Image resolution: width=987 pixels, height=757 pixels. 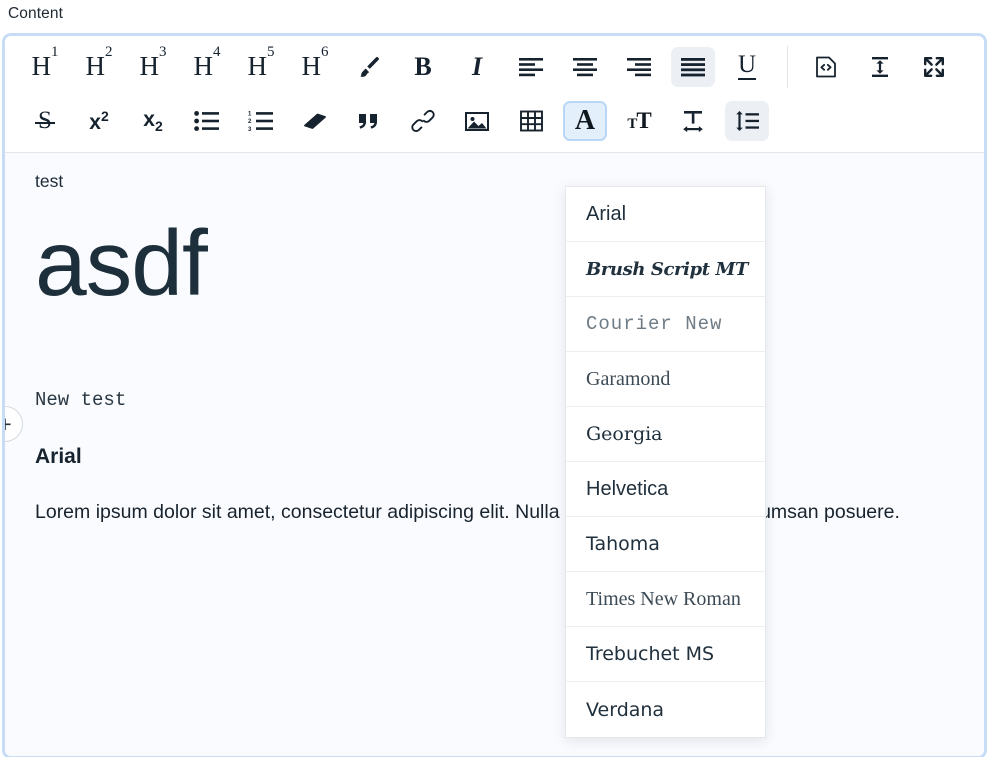 I want to click on fullscreen-button, so click(x=934, y=67).